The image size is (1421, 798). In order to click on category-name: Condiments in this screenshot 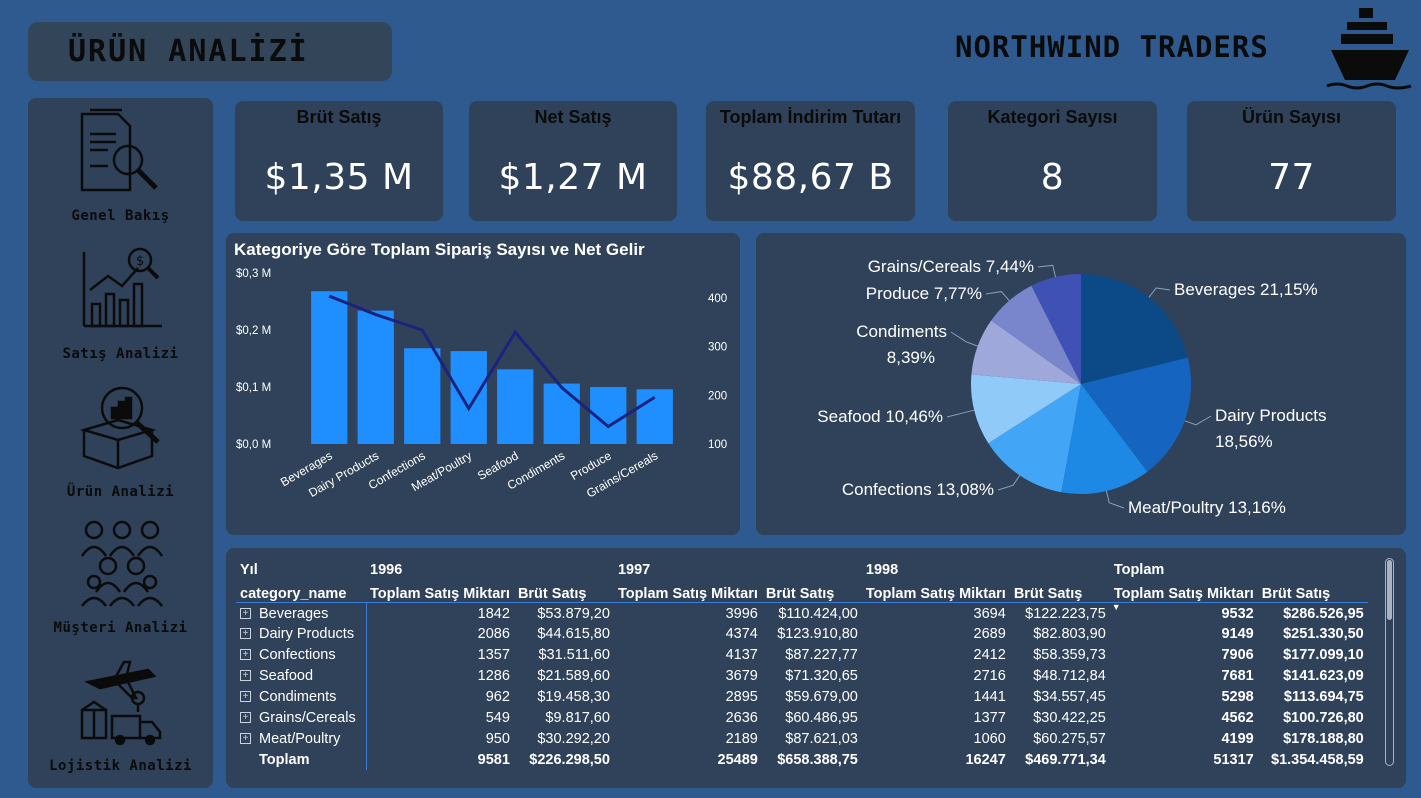, I will do `click(298, 696)`.